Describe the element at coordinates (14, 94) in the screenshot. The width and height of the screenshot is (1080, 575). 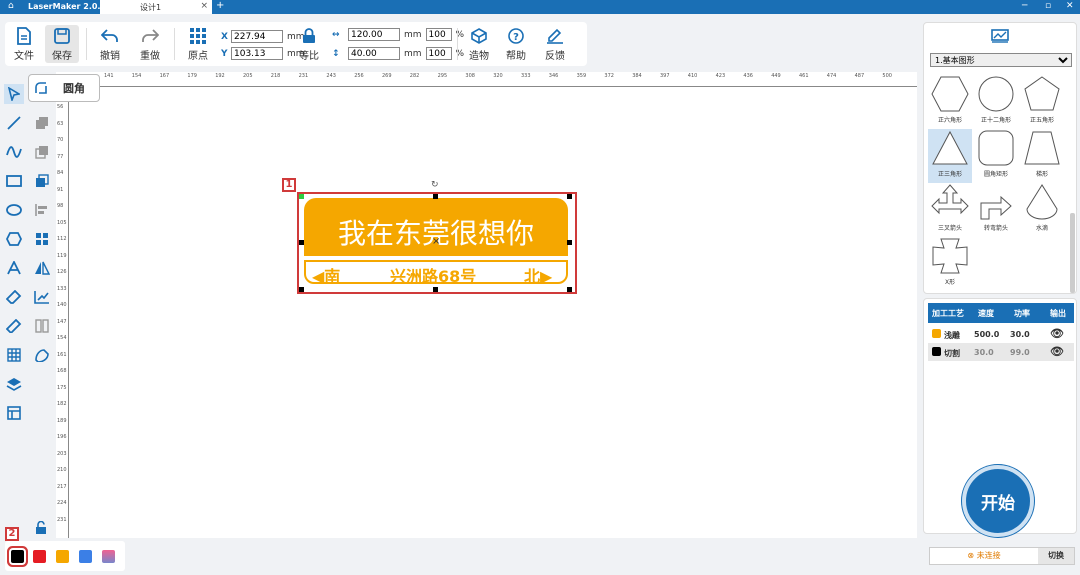
I see `select-tool-icon` at that location.